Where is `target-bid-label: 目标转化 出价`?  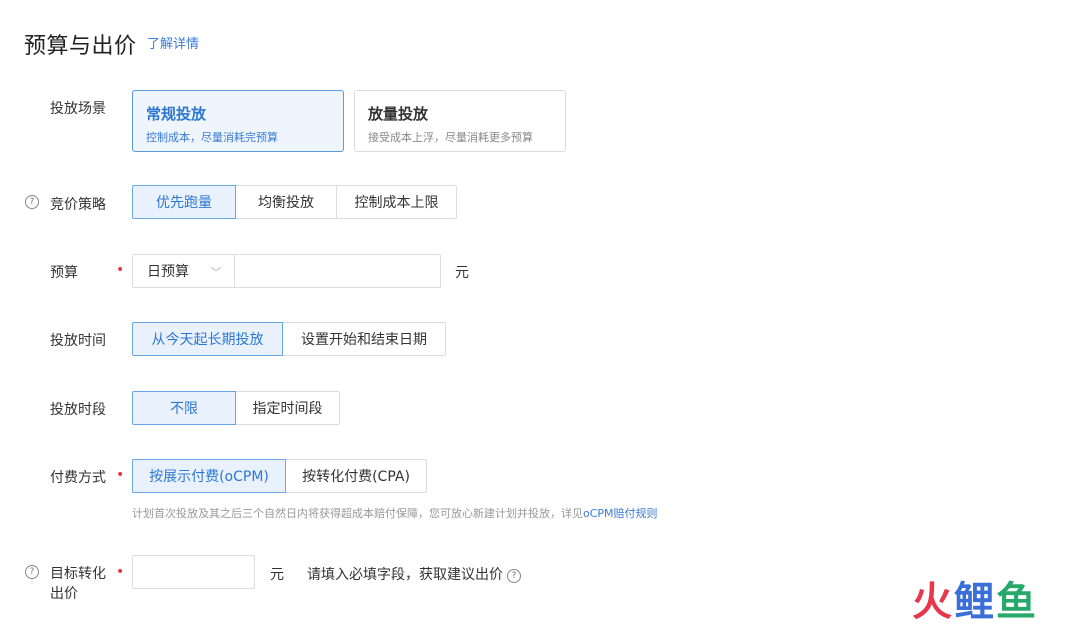
target-bid-label: 目标转化 出价 is located at coordinates (78, 584).